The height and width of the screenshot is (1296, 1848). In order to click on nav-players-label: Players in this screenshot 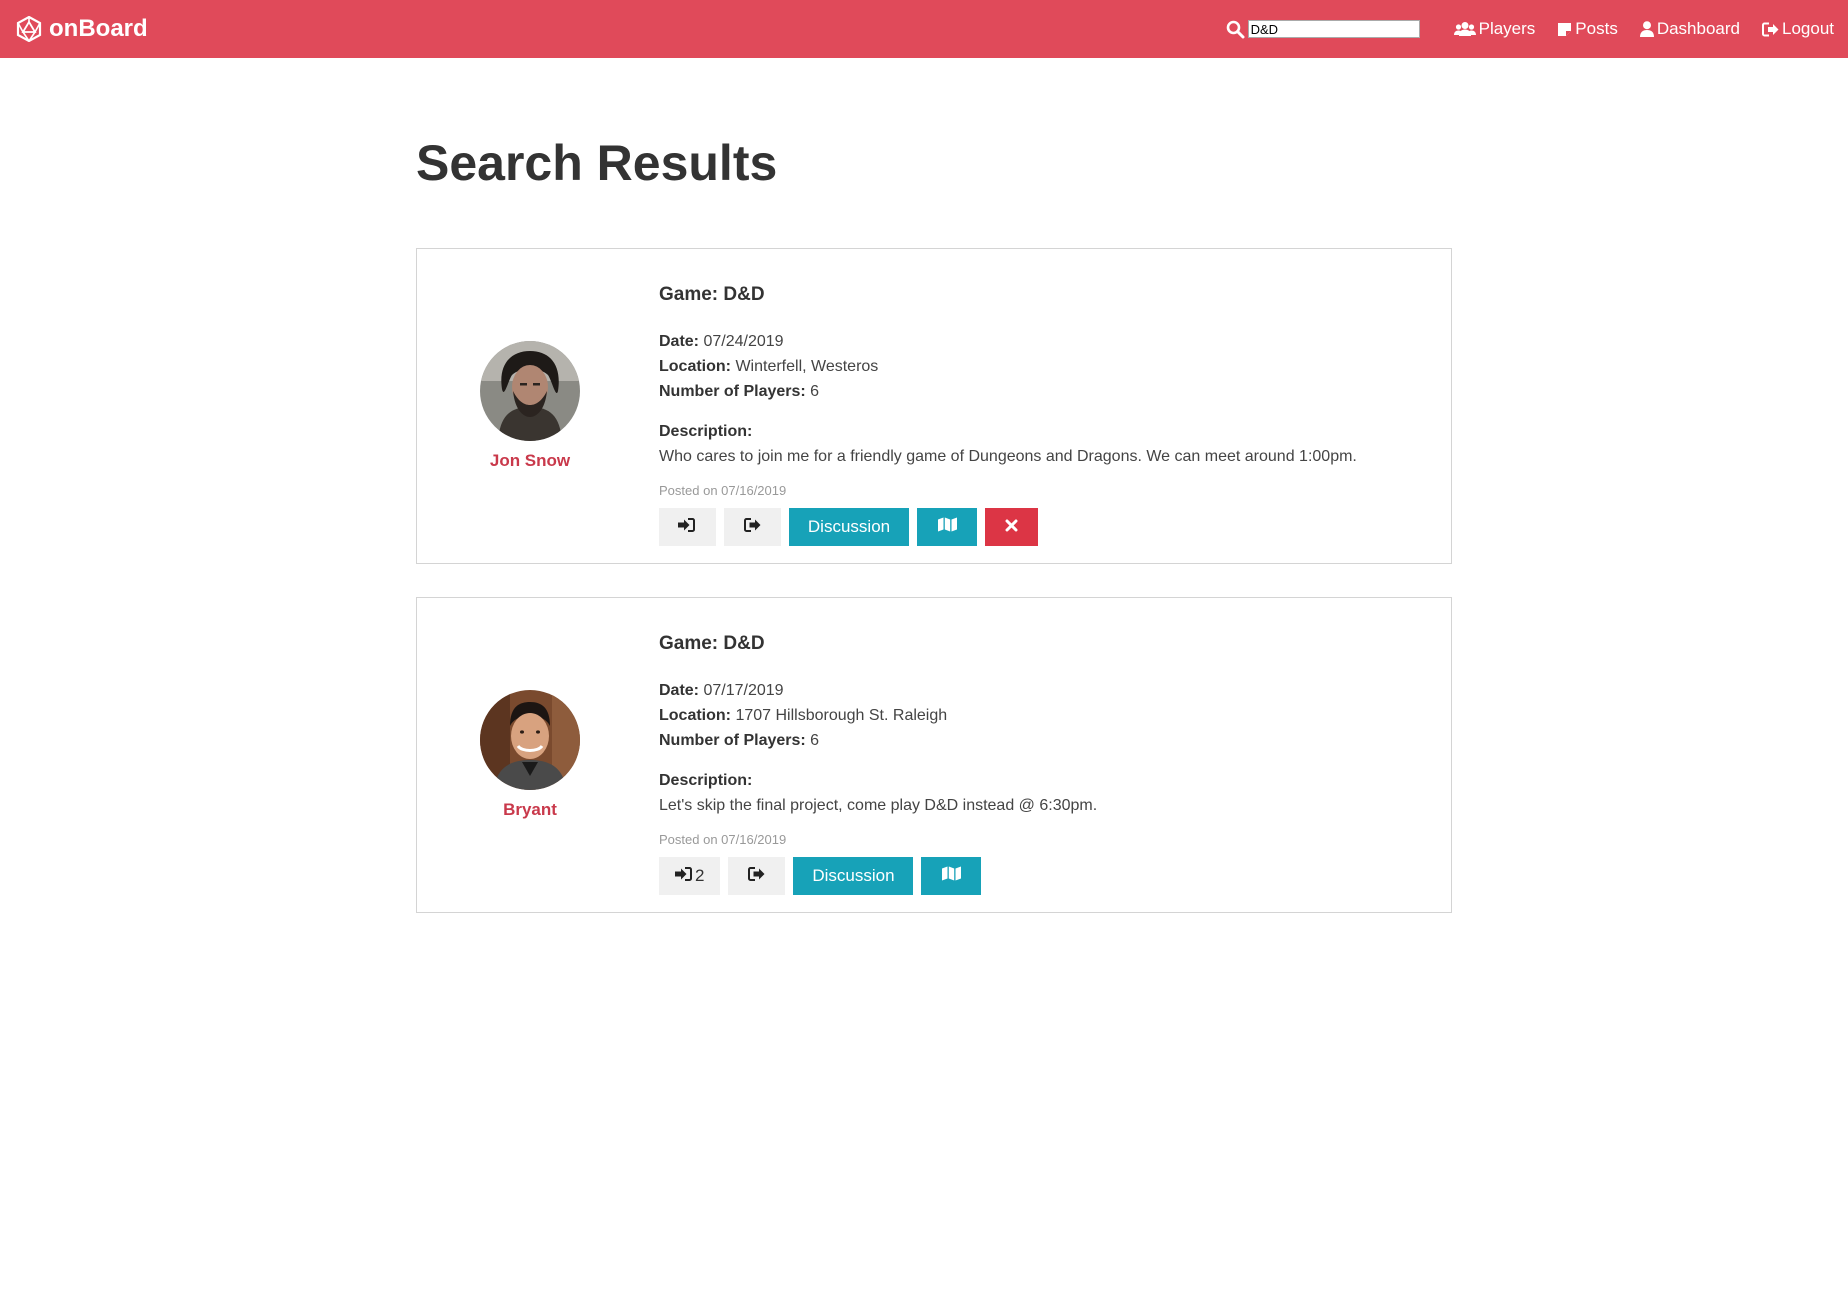, I will do `click(1507, 28)`.